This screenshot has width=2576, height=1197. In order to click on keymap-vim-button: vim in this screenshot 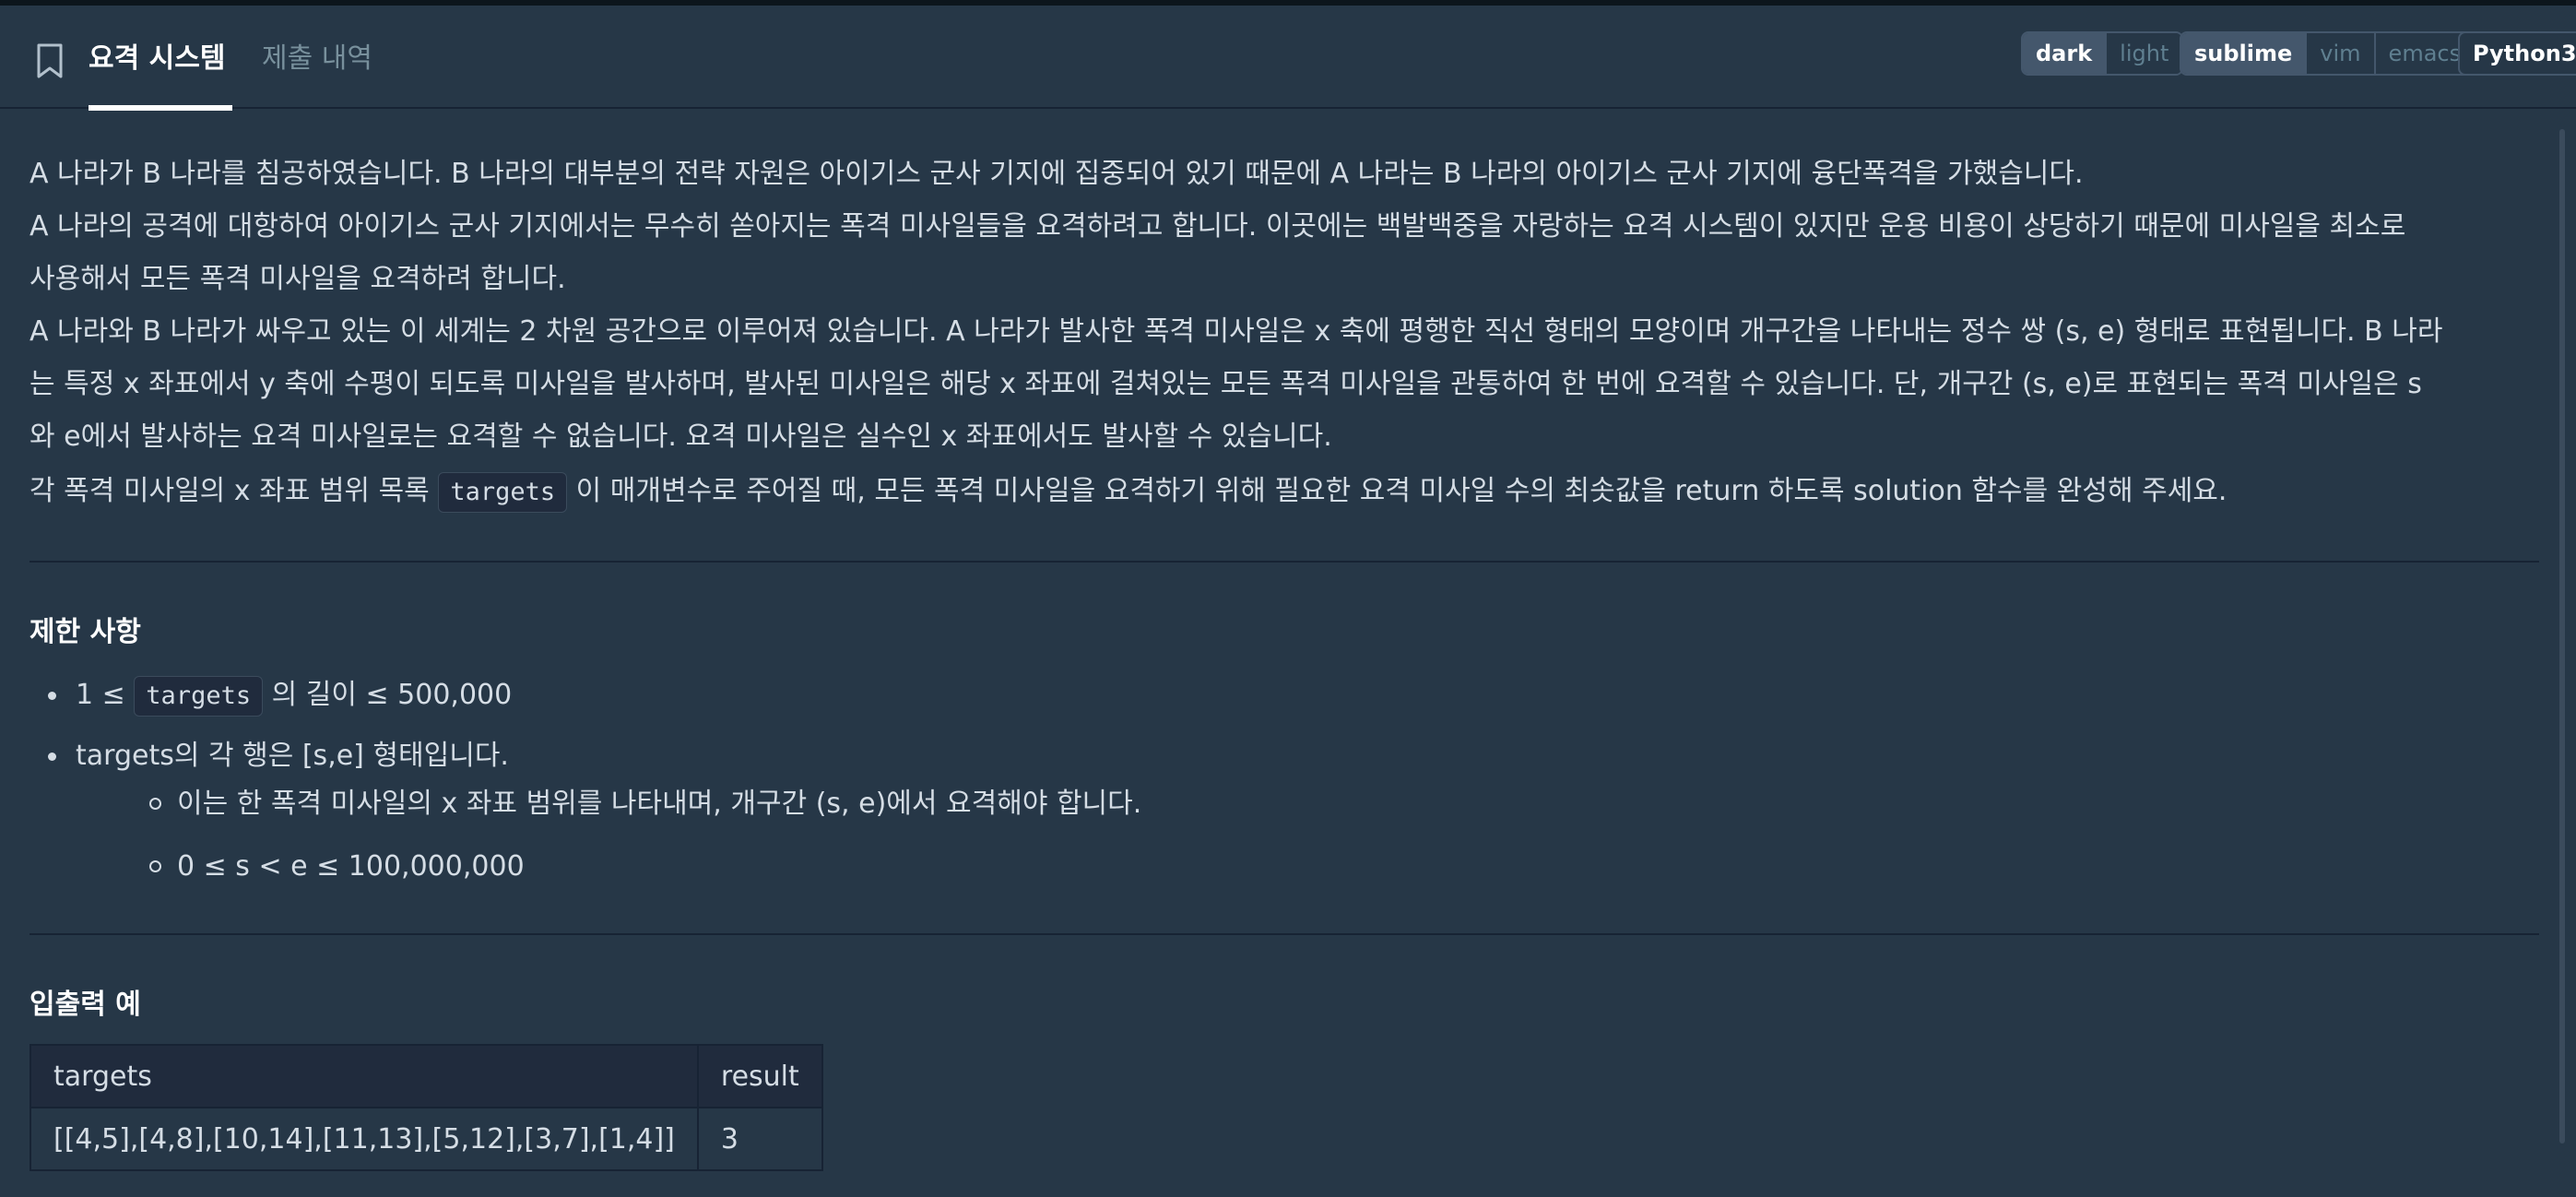, I will do `click(2341, 53)`.